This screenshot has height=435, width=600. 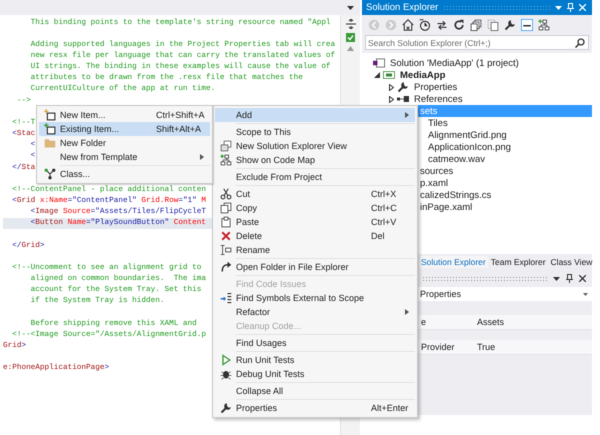 I want to click on property-name: Provider, so click(x=438, y=347).